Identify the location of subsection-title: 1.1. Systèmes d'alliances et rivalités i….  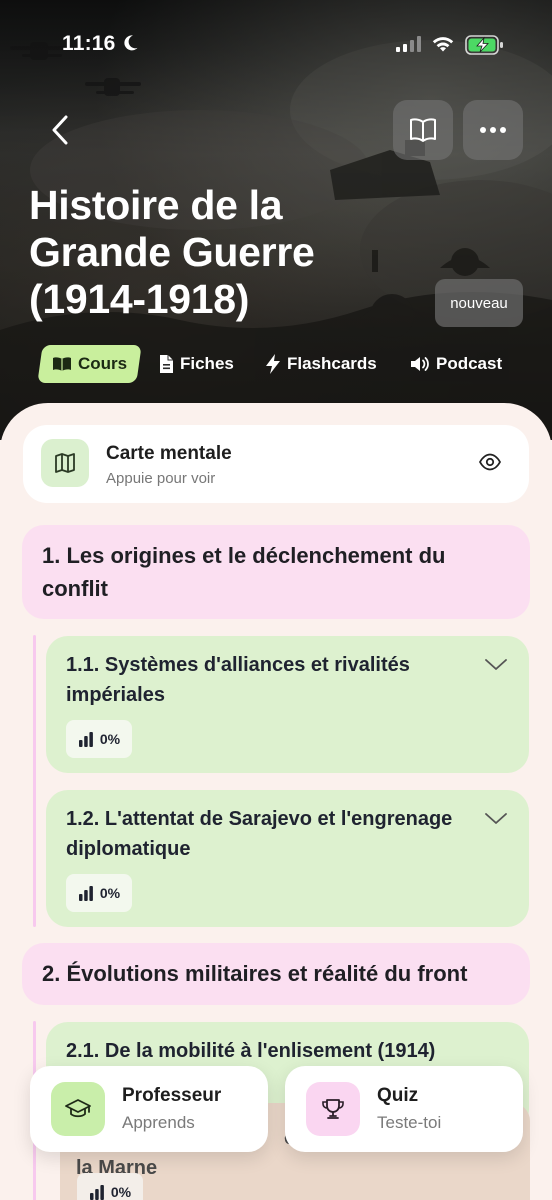
(238, 680).